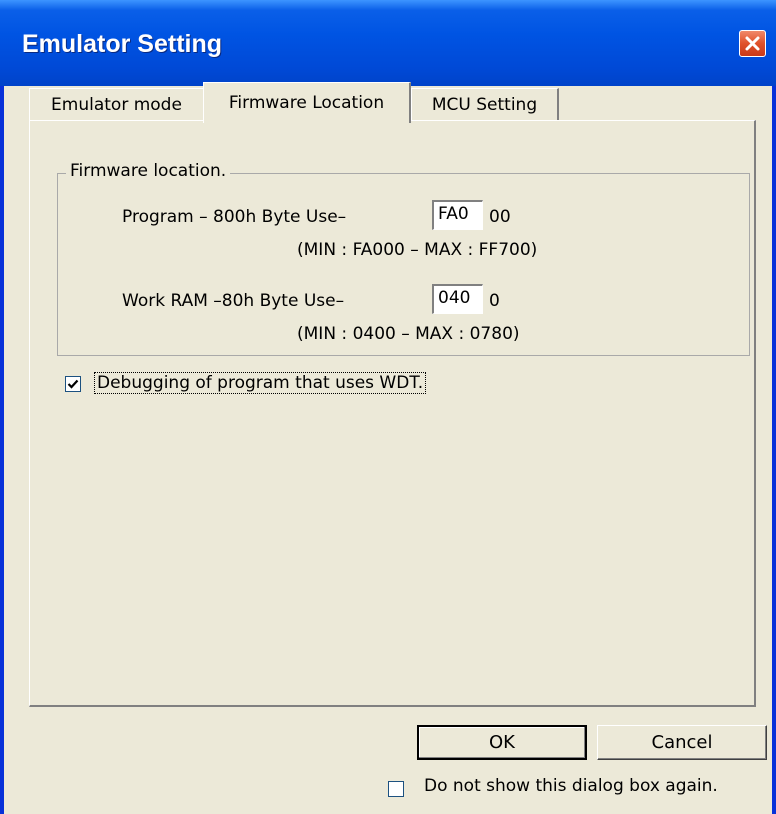  I want to click on wdt-checkbox, so click(73, 384).